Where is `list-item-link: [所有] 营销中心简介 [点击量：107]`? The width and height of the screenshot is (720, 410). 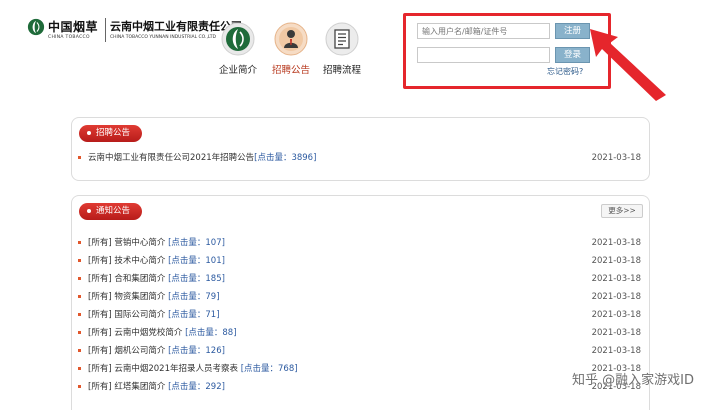
list-item-link: [所有] 营销中心简介 [点击量：107] is located at coordinates (156, 243).